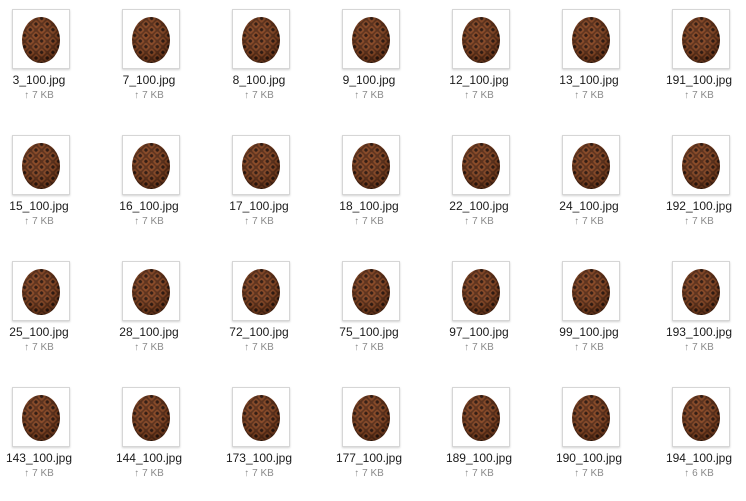 The width and height of the screenshot is (746, 501). I want to click on file-item: 193_100.jpg ↑ 7 KB, so click(695, 315).